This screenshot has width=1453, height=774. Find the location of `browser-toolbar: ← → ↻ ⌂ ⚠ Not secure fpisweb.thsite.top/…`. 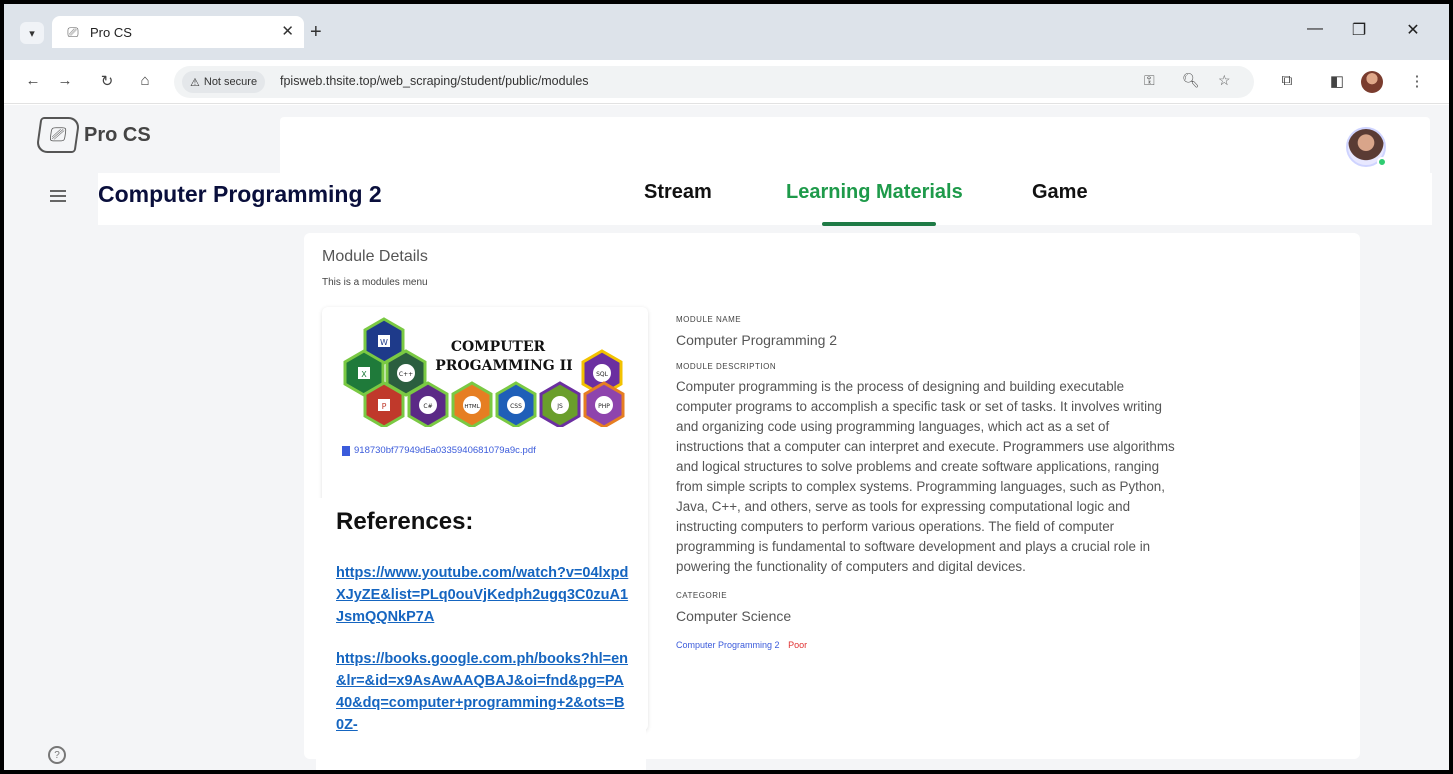

browser-toolbar: ← → ↻ ⌂ ⚠ Not secure fpisweb.thsite.top/… is located at coordinates (726, 82).